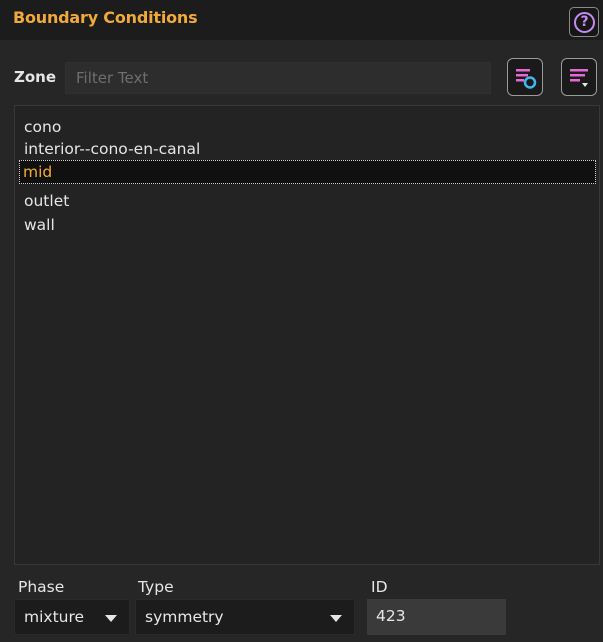  What do you see at coordinates (379, 587) in the screenshot?
I see `id-label: ID` at bounding box center [379, 587].